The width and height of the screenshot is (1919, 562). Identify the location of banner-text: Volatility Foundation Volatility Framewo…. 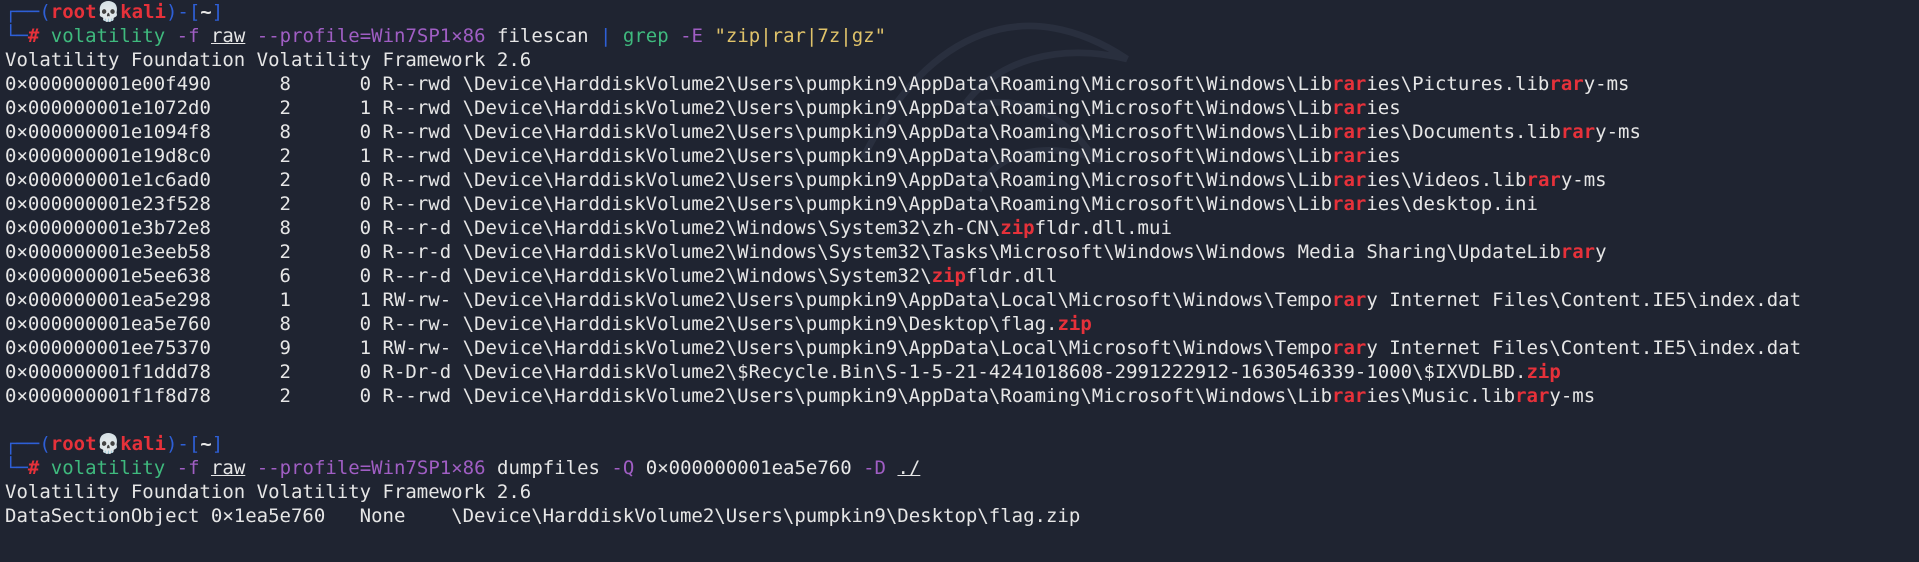
(268, 60).